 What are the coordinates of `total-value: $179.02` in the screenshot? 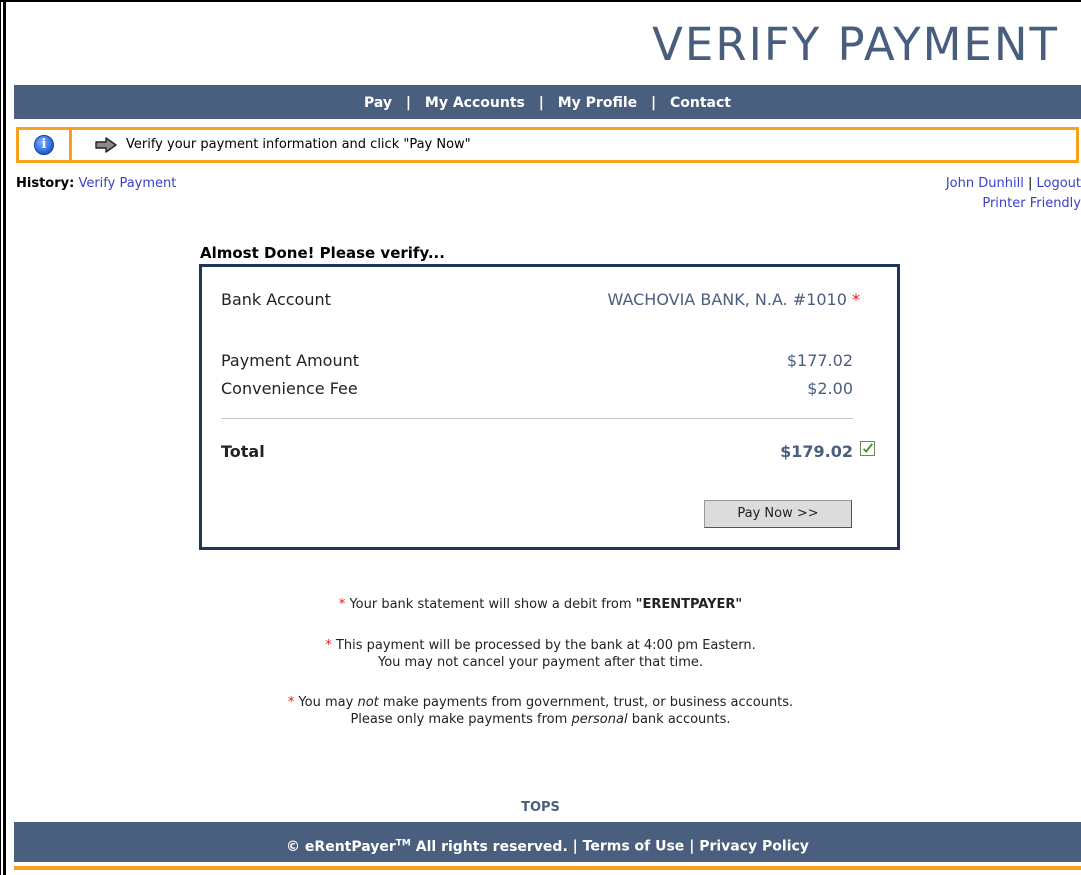 It's located at (816, 451).